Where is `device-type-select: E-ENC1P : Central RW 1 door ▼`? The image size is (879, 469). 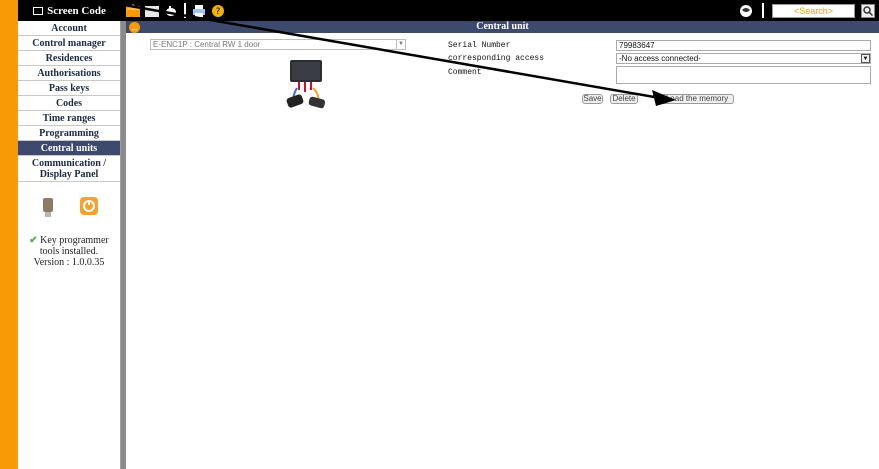 device-type-select: E-ENC1P : Central RW 1 door ▼ is located at coordinates (278, 44).